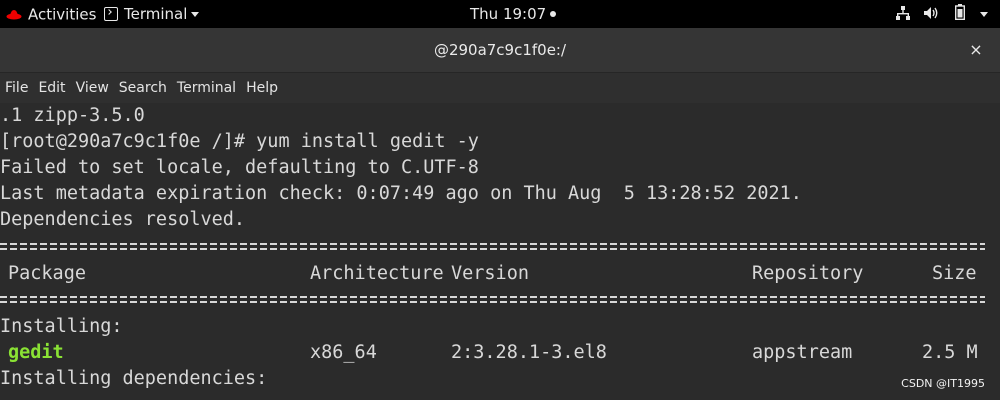 This screenshot has height=400, width=1000. What do you see at coordinates (960, 15) in the screenshot?
I see `battery-icon` at bounding box center [960, 15].